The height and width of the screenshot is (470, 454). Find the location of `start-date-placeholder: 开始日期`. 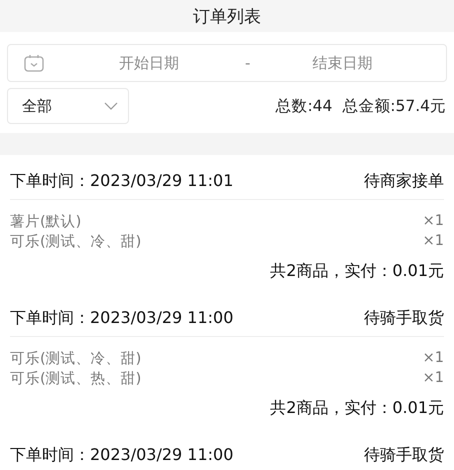

start-date-placeholder: 开始日期 is located at coordinates (149, 63).